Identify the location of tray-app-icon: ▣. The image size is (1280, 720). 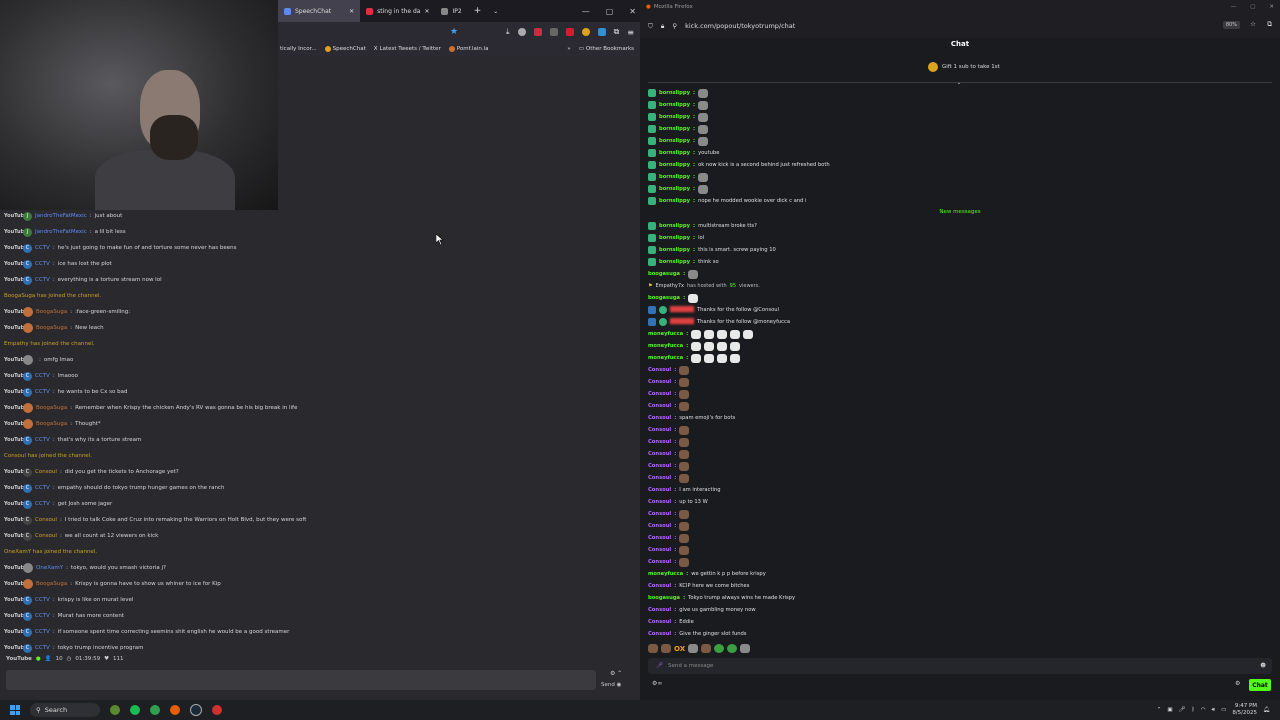
(1169, 710).